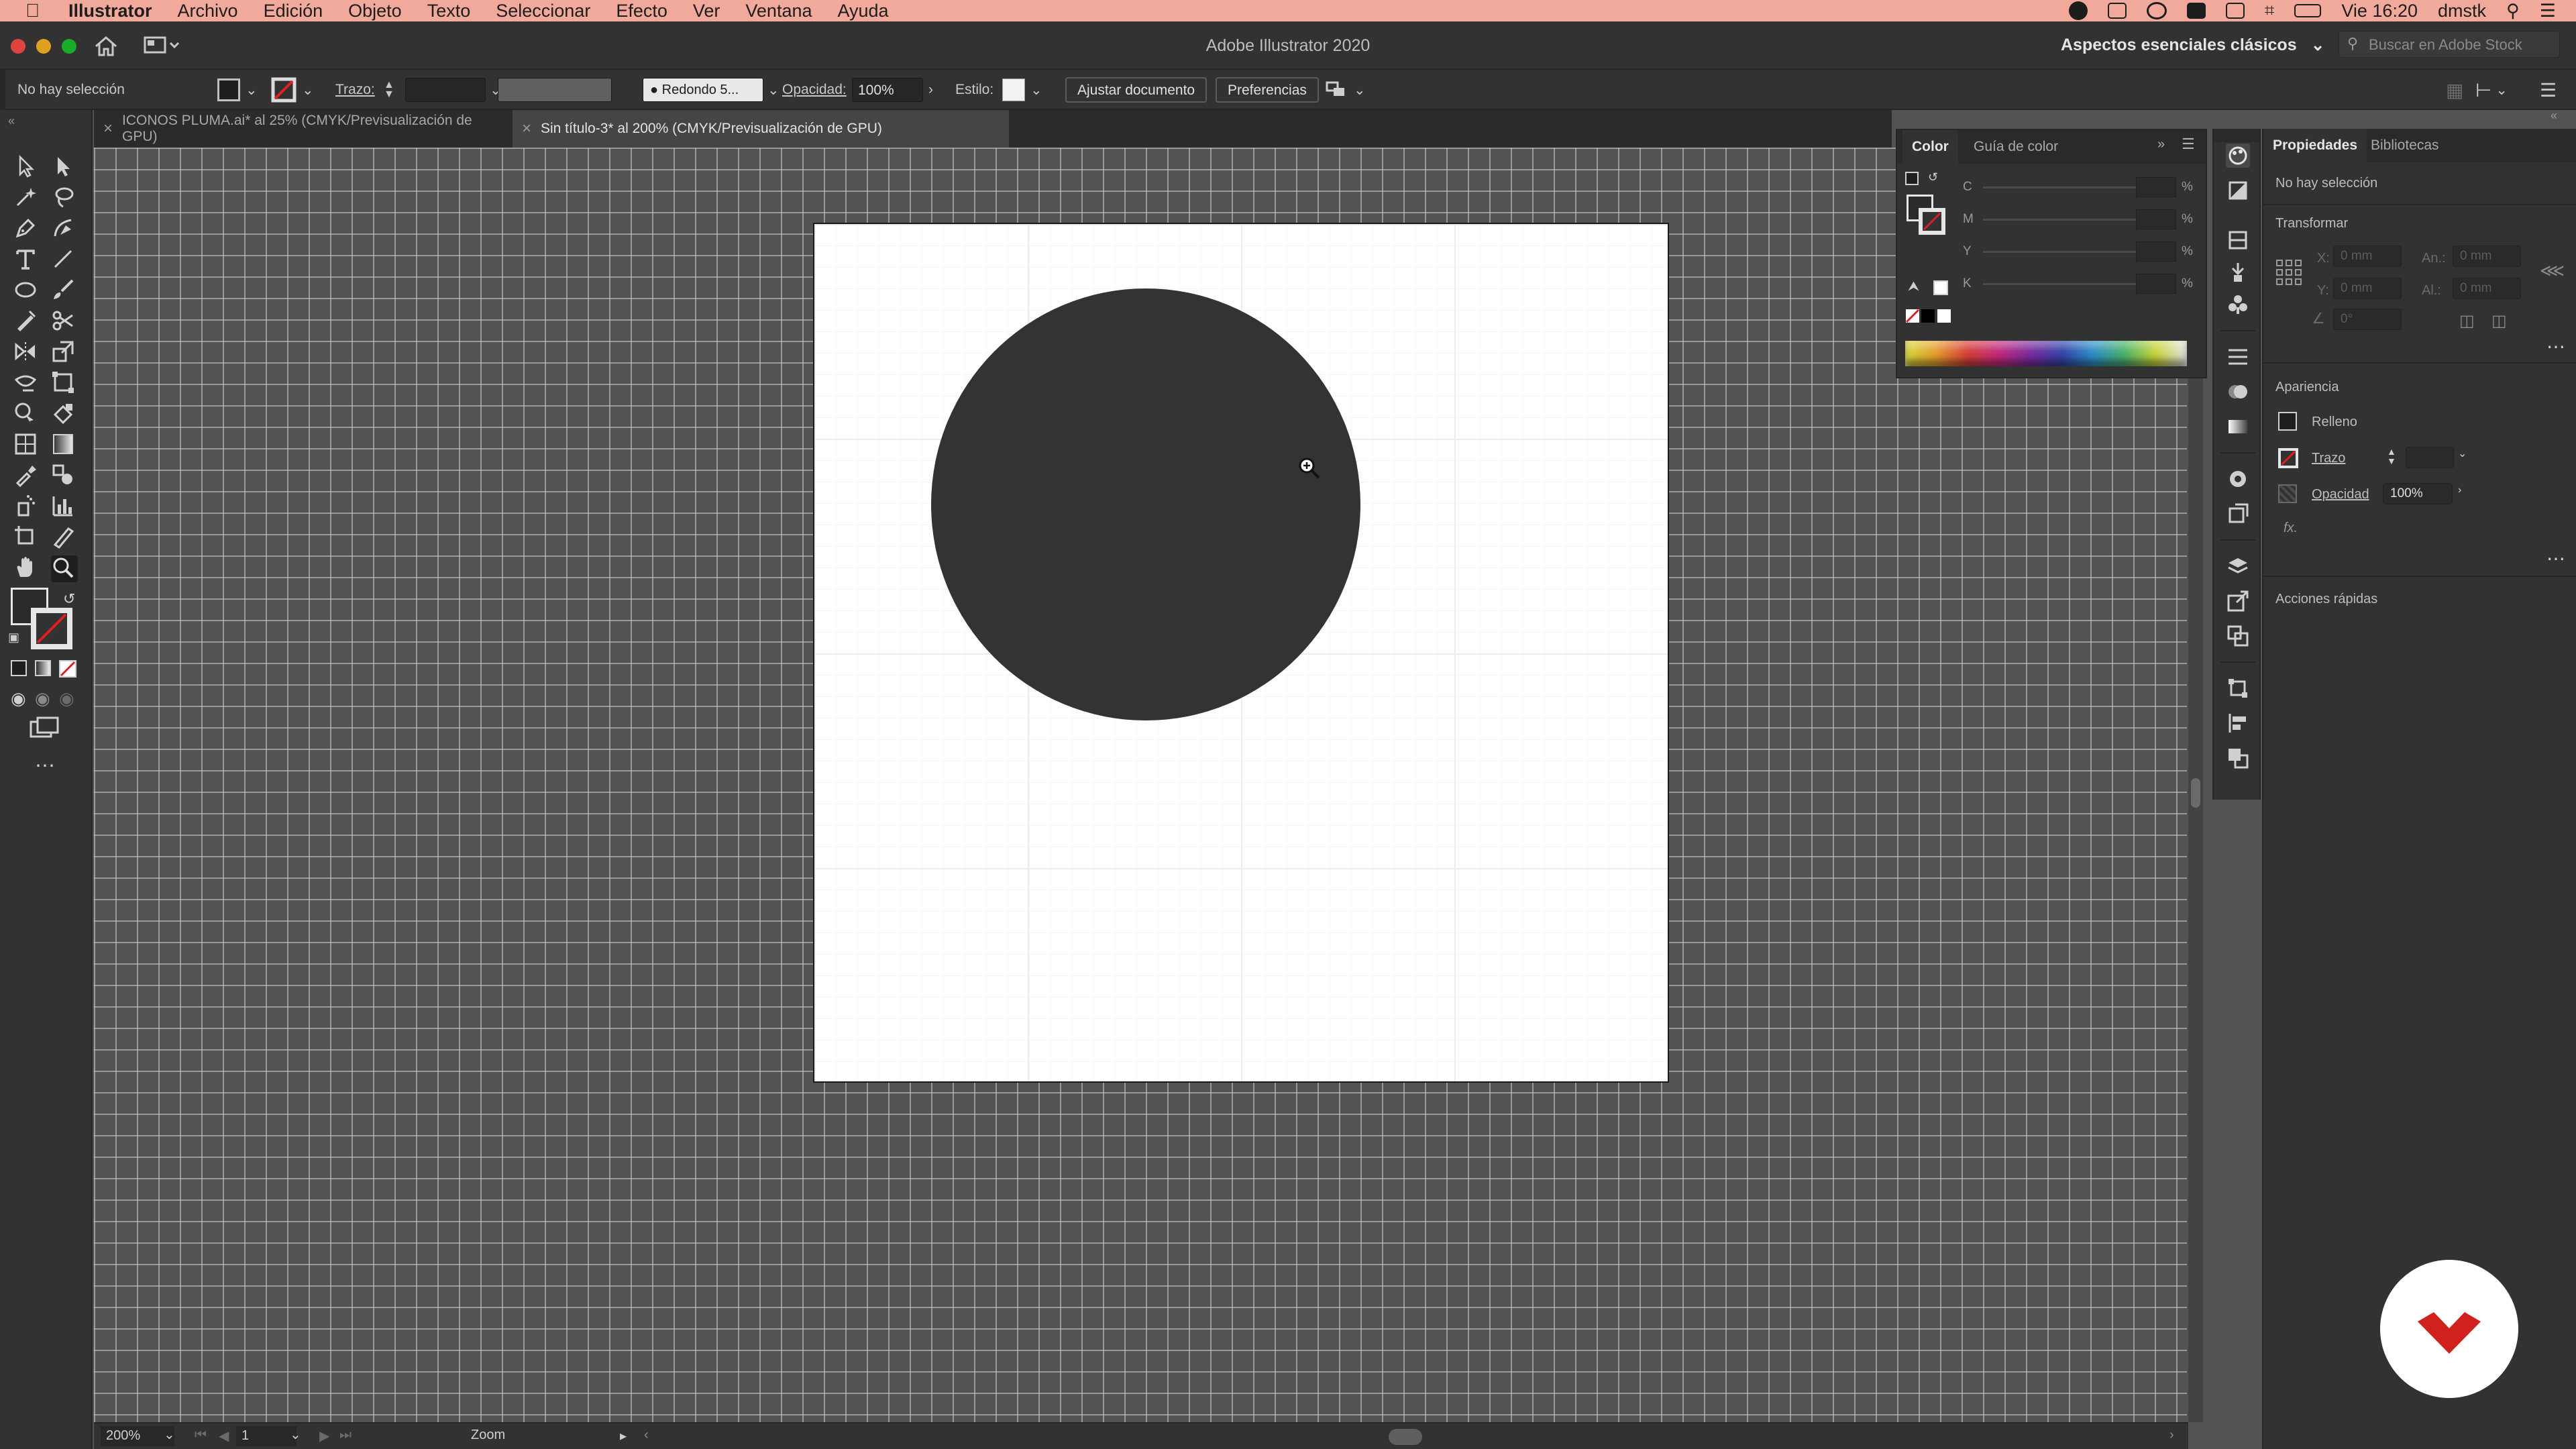 This screenshot has width=2576, height=1449. Describe the element at coordinates (110, 11) in the screenshot. I see `menu-app-name: Illustrator` at that location.